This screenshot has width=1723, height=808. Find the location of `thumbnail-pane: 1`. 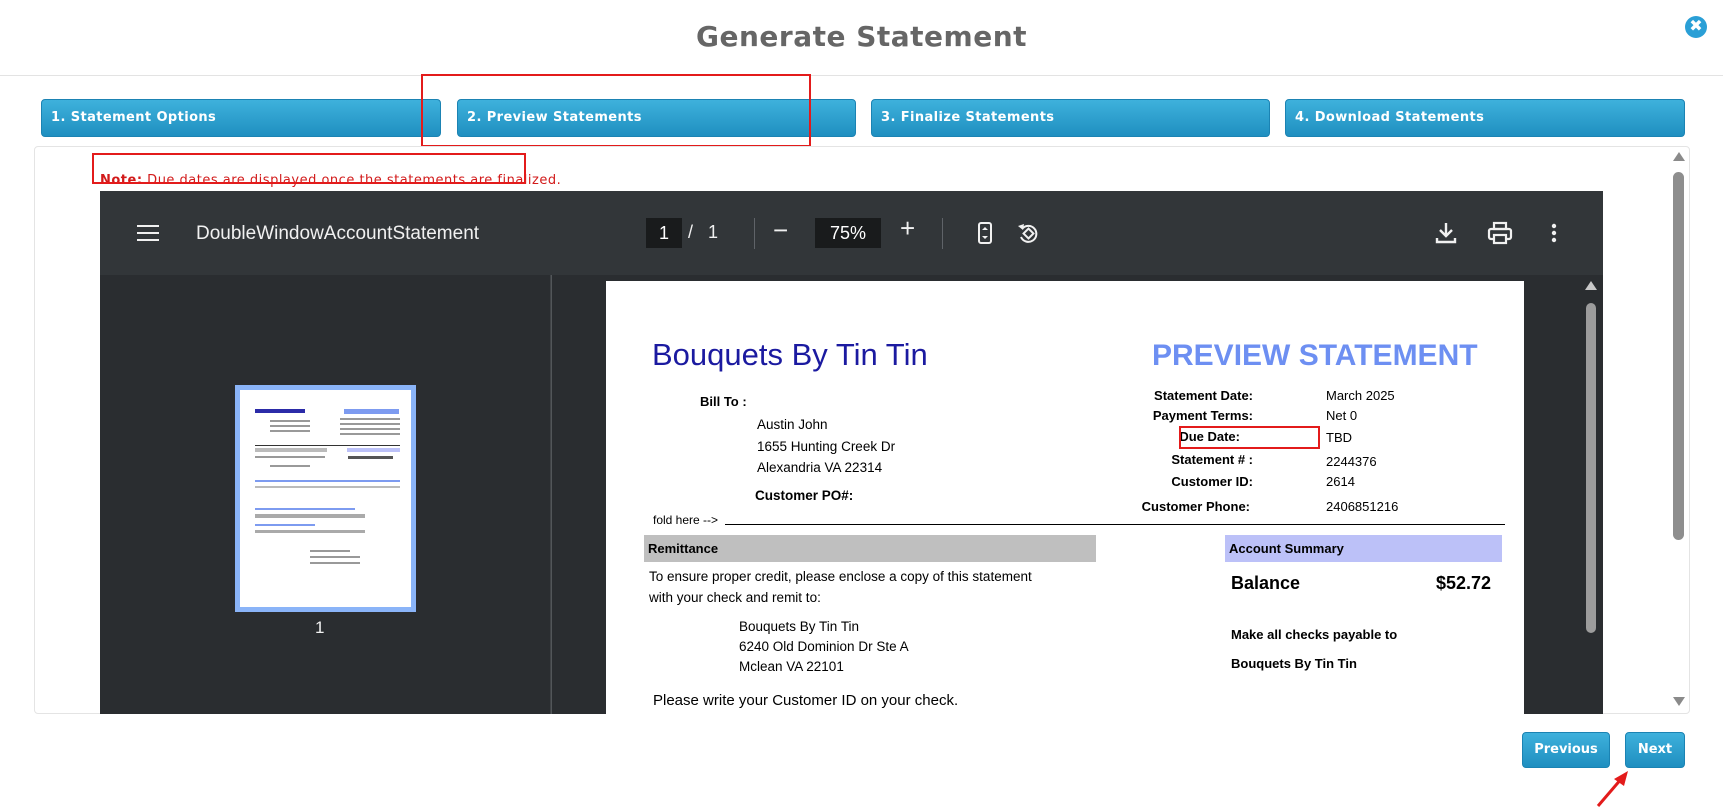

thumbnail-pane: 1 is located at coordinates (325, 494).